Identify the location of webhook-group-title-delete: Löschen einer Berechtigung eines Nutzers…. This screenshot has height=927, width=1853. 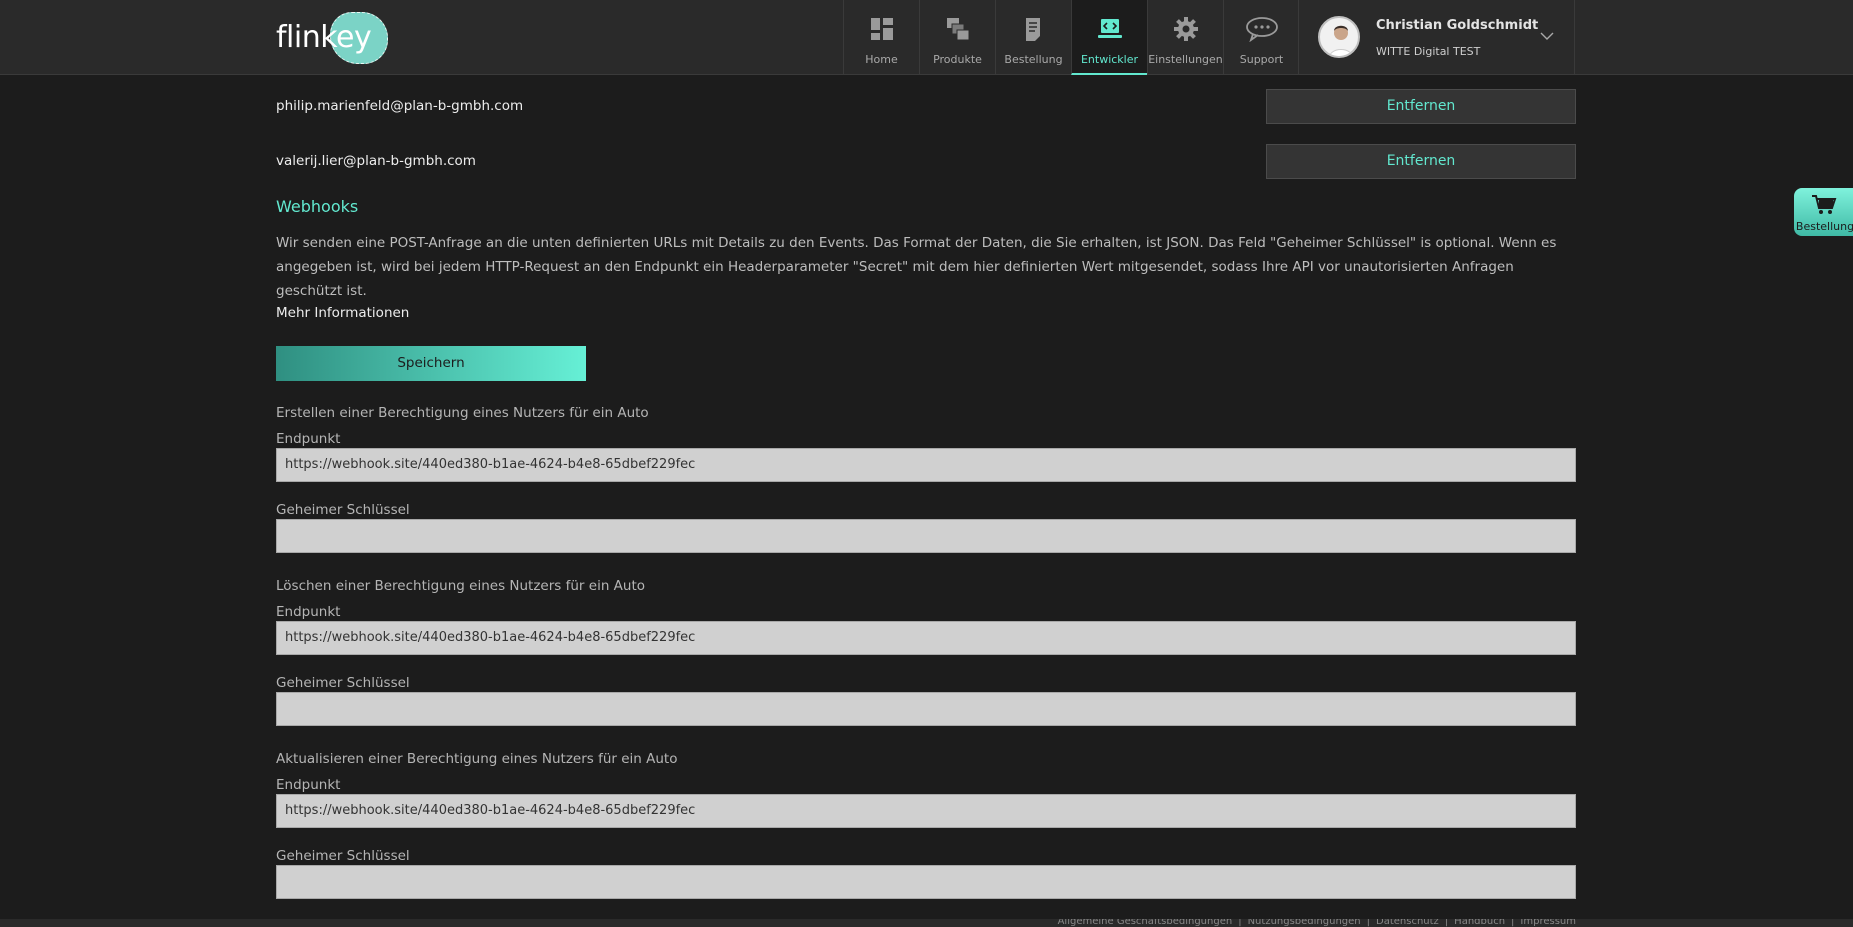
(461, 586).